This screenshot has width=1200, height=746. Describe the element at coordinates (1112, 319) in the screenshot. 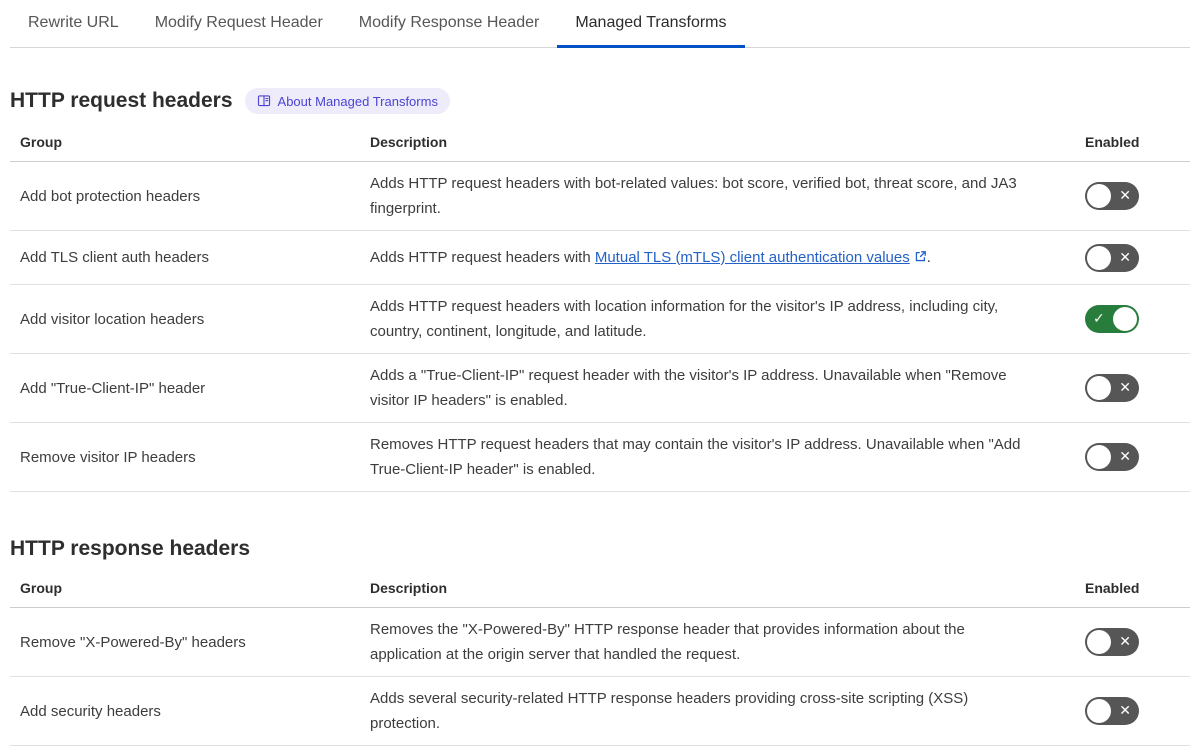

I see `toggle-add-visitor-location-headers: ✓` at that location.